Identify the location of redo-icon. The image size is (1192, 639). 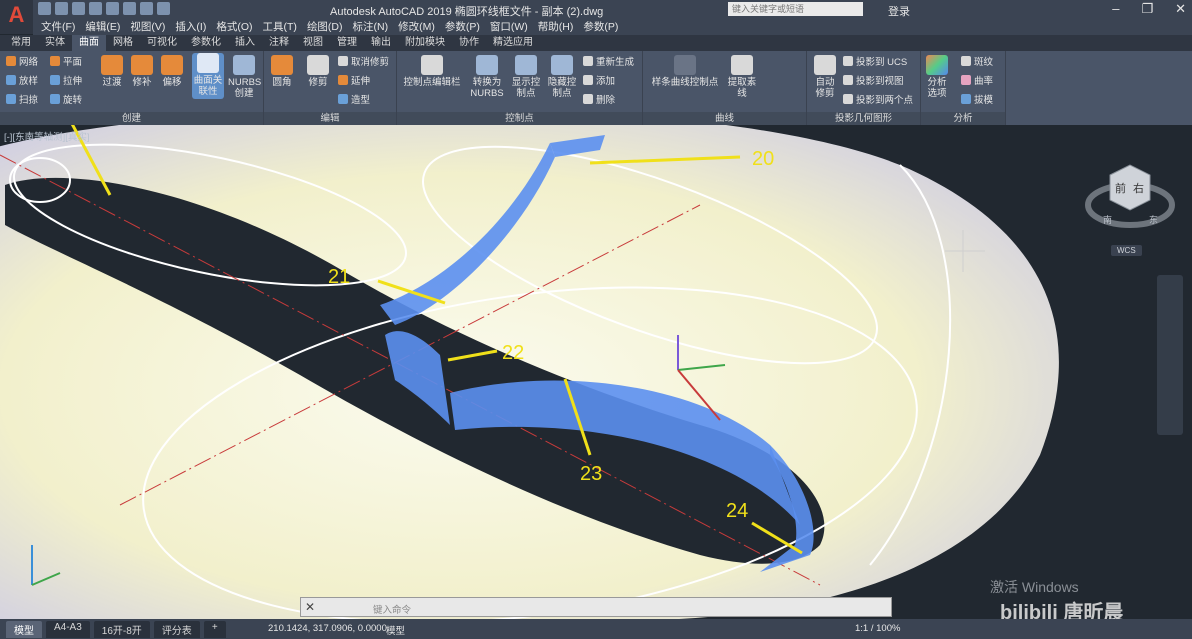
(163, 8).